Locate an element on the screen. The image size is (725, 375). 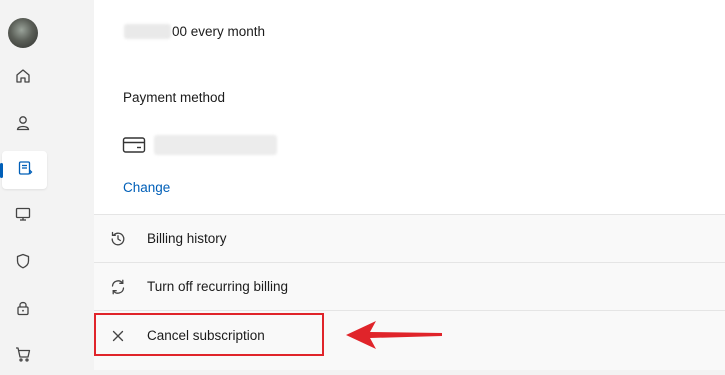
billing-history-row: Billing history is located at coordinates (409, 238).